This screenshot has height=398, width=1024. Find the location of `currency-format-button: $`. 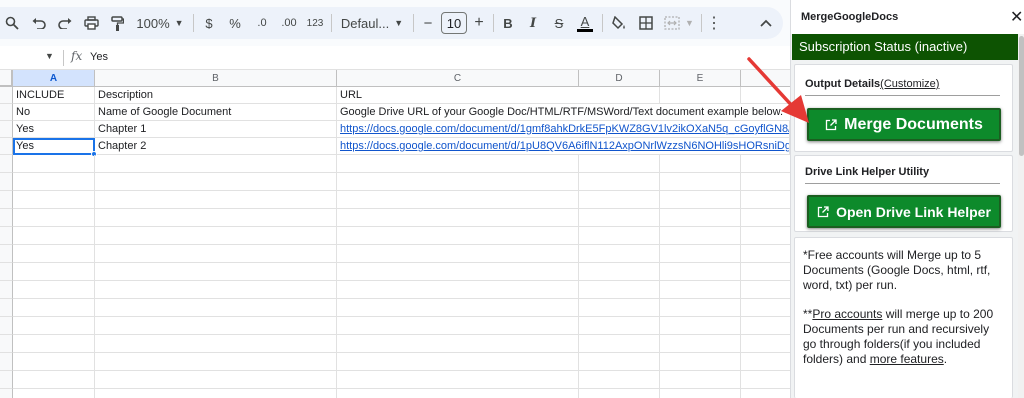

currency-format-button: $ is located at coordinates (209, 23).